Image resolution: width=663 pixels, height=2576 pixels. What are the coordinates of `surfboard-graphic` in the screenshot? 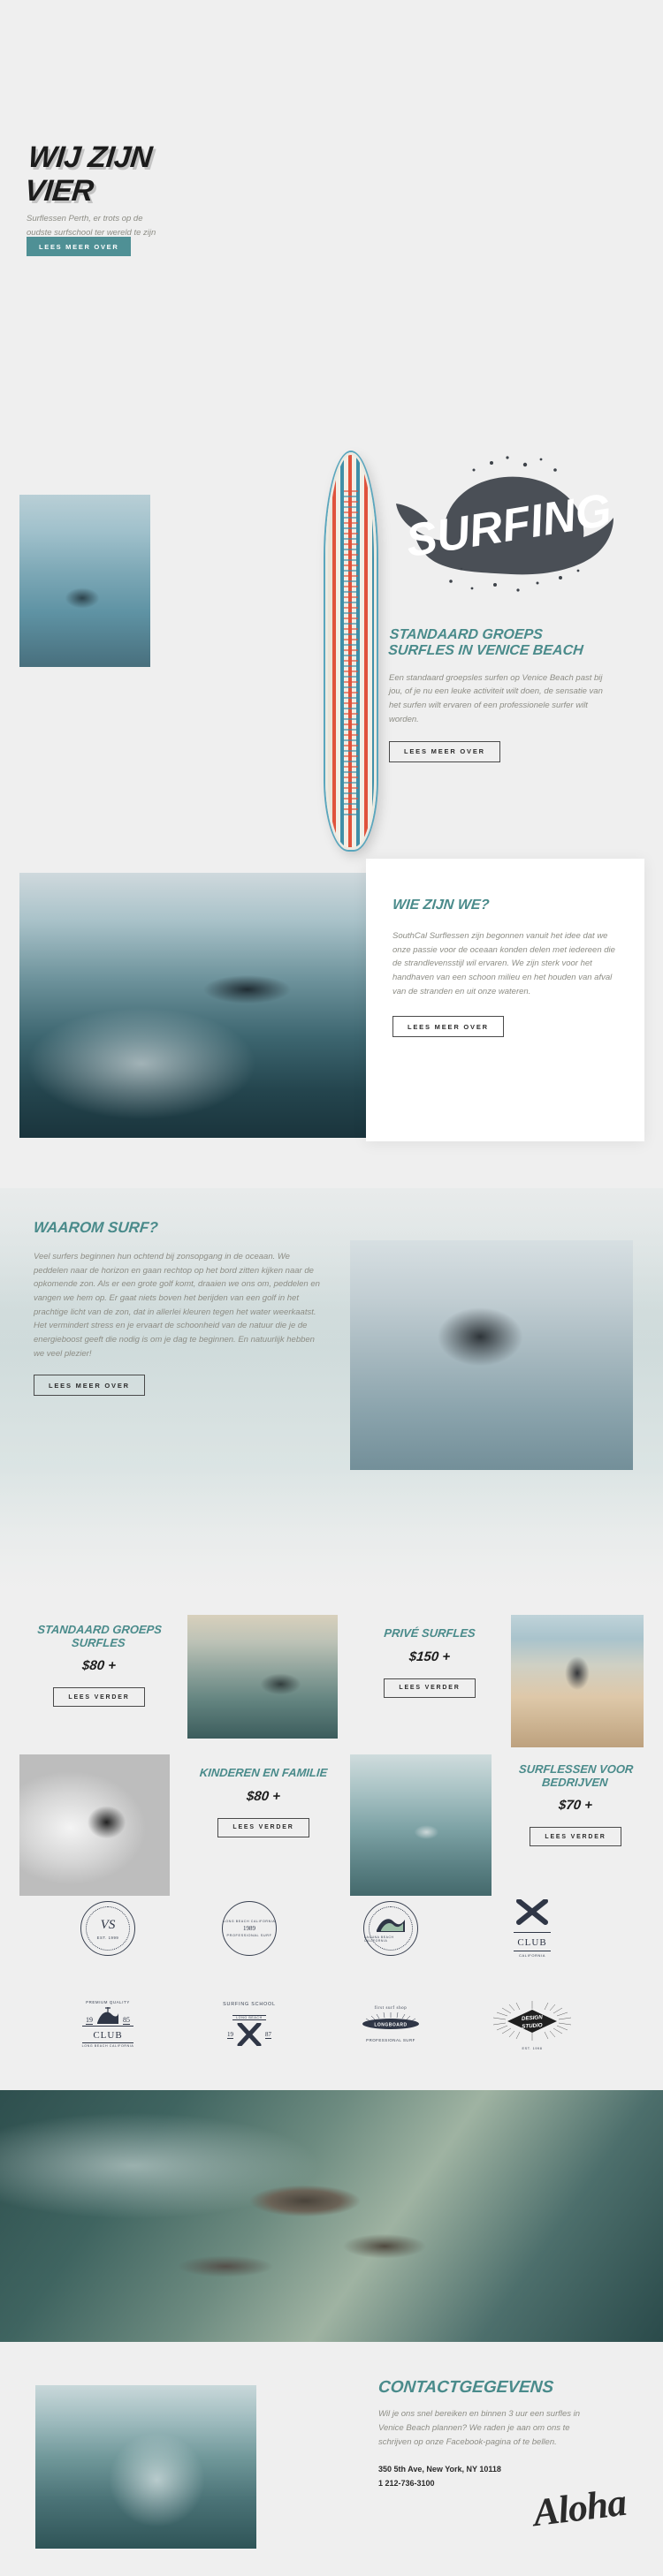 It's located at (351, 651).